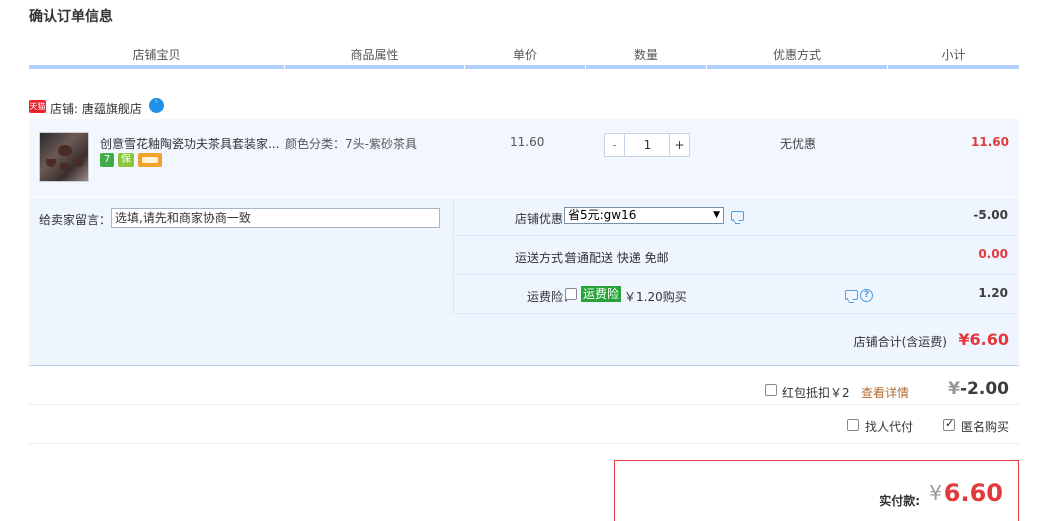  Describe the element at coordinates (71, 17) in the screenshot. I see `page-title: 确认订单信息` at that location.